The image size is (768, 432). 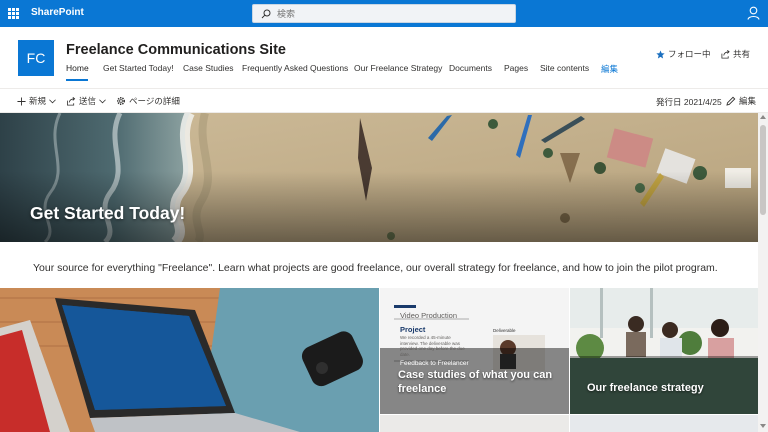 I want to click on nav-case-studies: Case Studies, so click(x=208, y=68).